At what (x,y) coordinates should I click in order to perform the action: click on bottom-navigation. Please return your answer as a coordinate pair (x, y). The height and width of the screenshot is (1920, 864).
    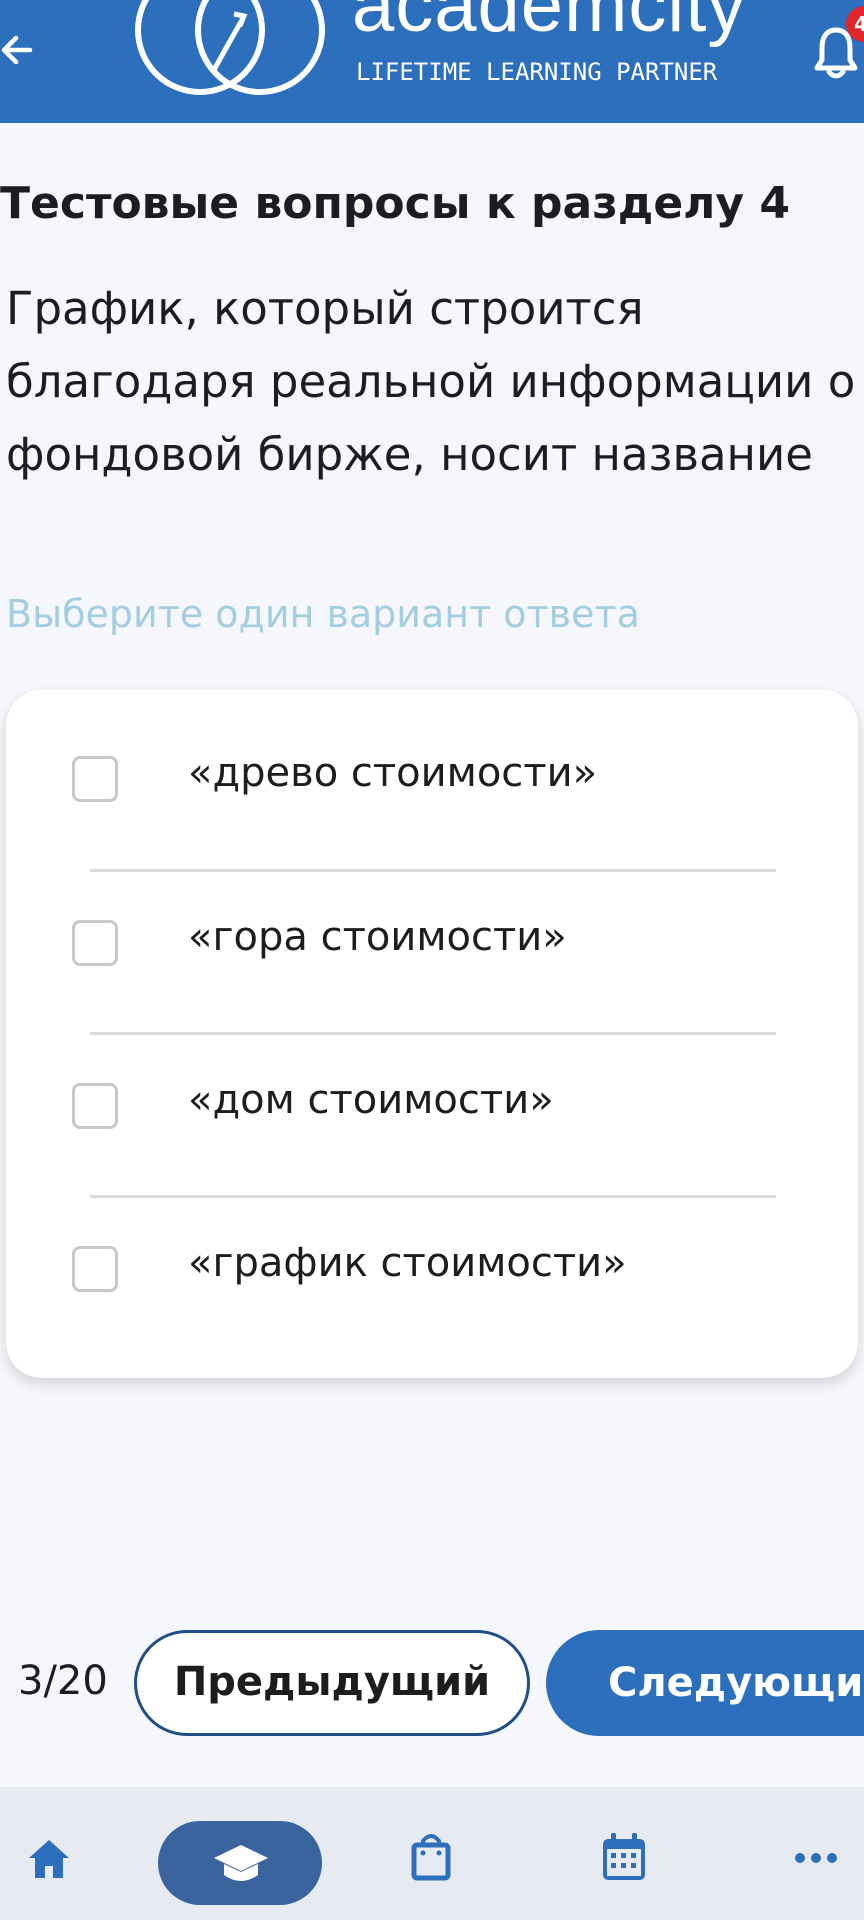
    Looking at the image, I should click on (432, 1853).